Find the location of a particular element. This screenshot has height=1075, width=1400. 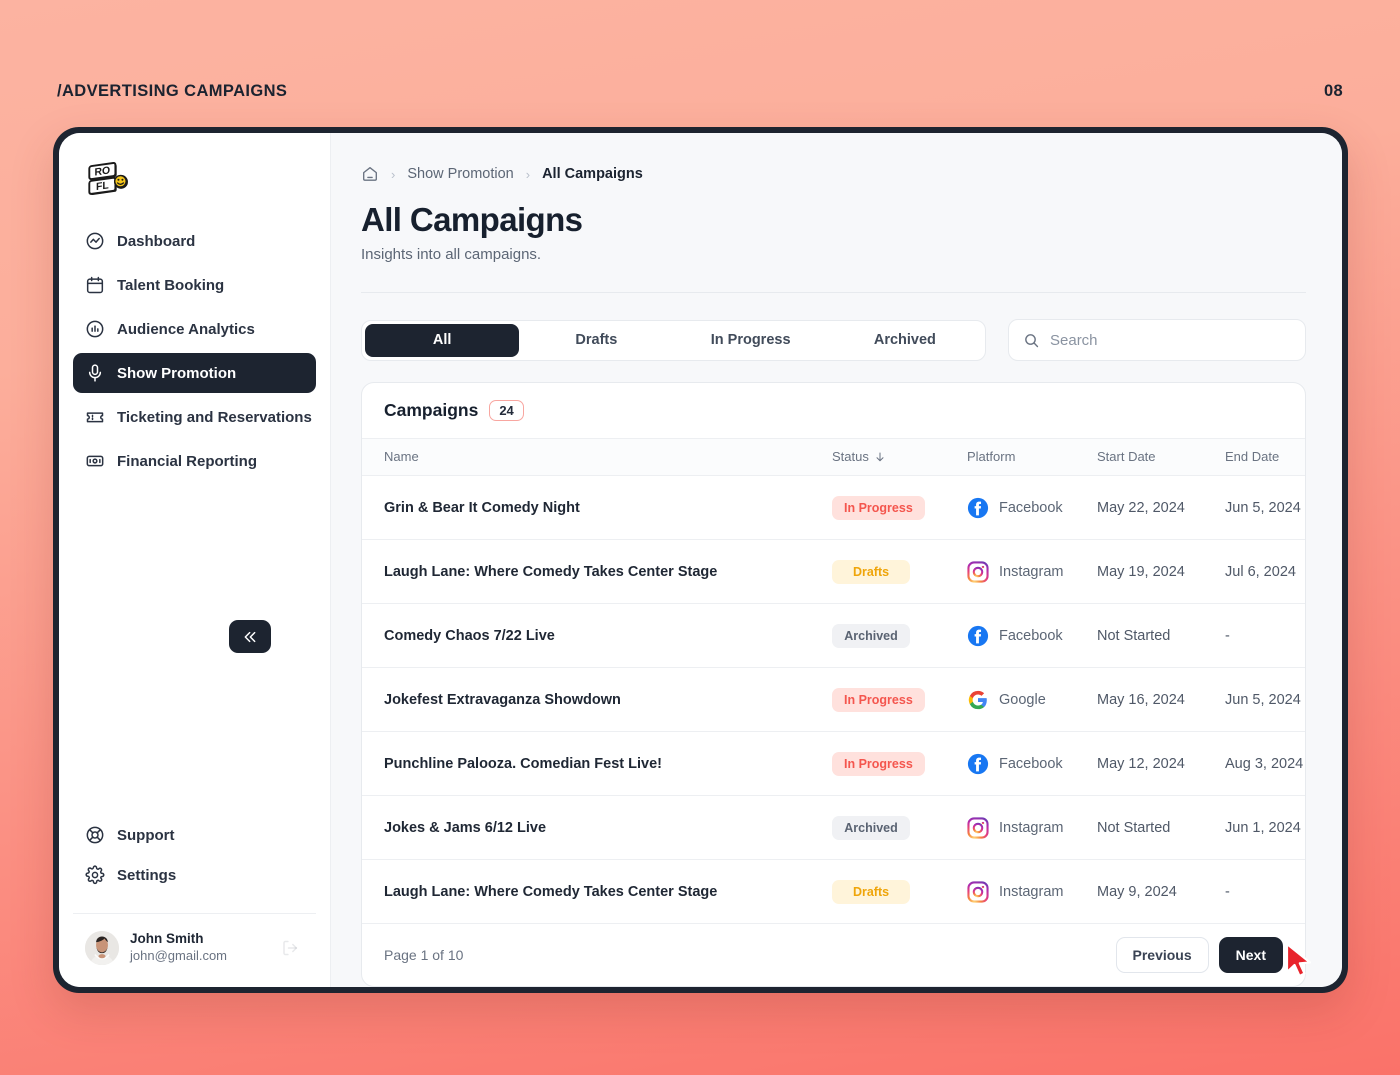

pagination-bar: Page 1 of 10 Previous Next is located at coordinates (833, 955).